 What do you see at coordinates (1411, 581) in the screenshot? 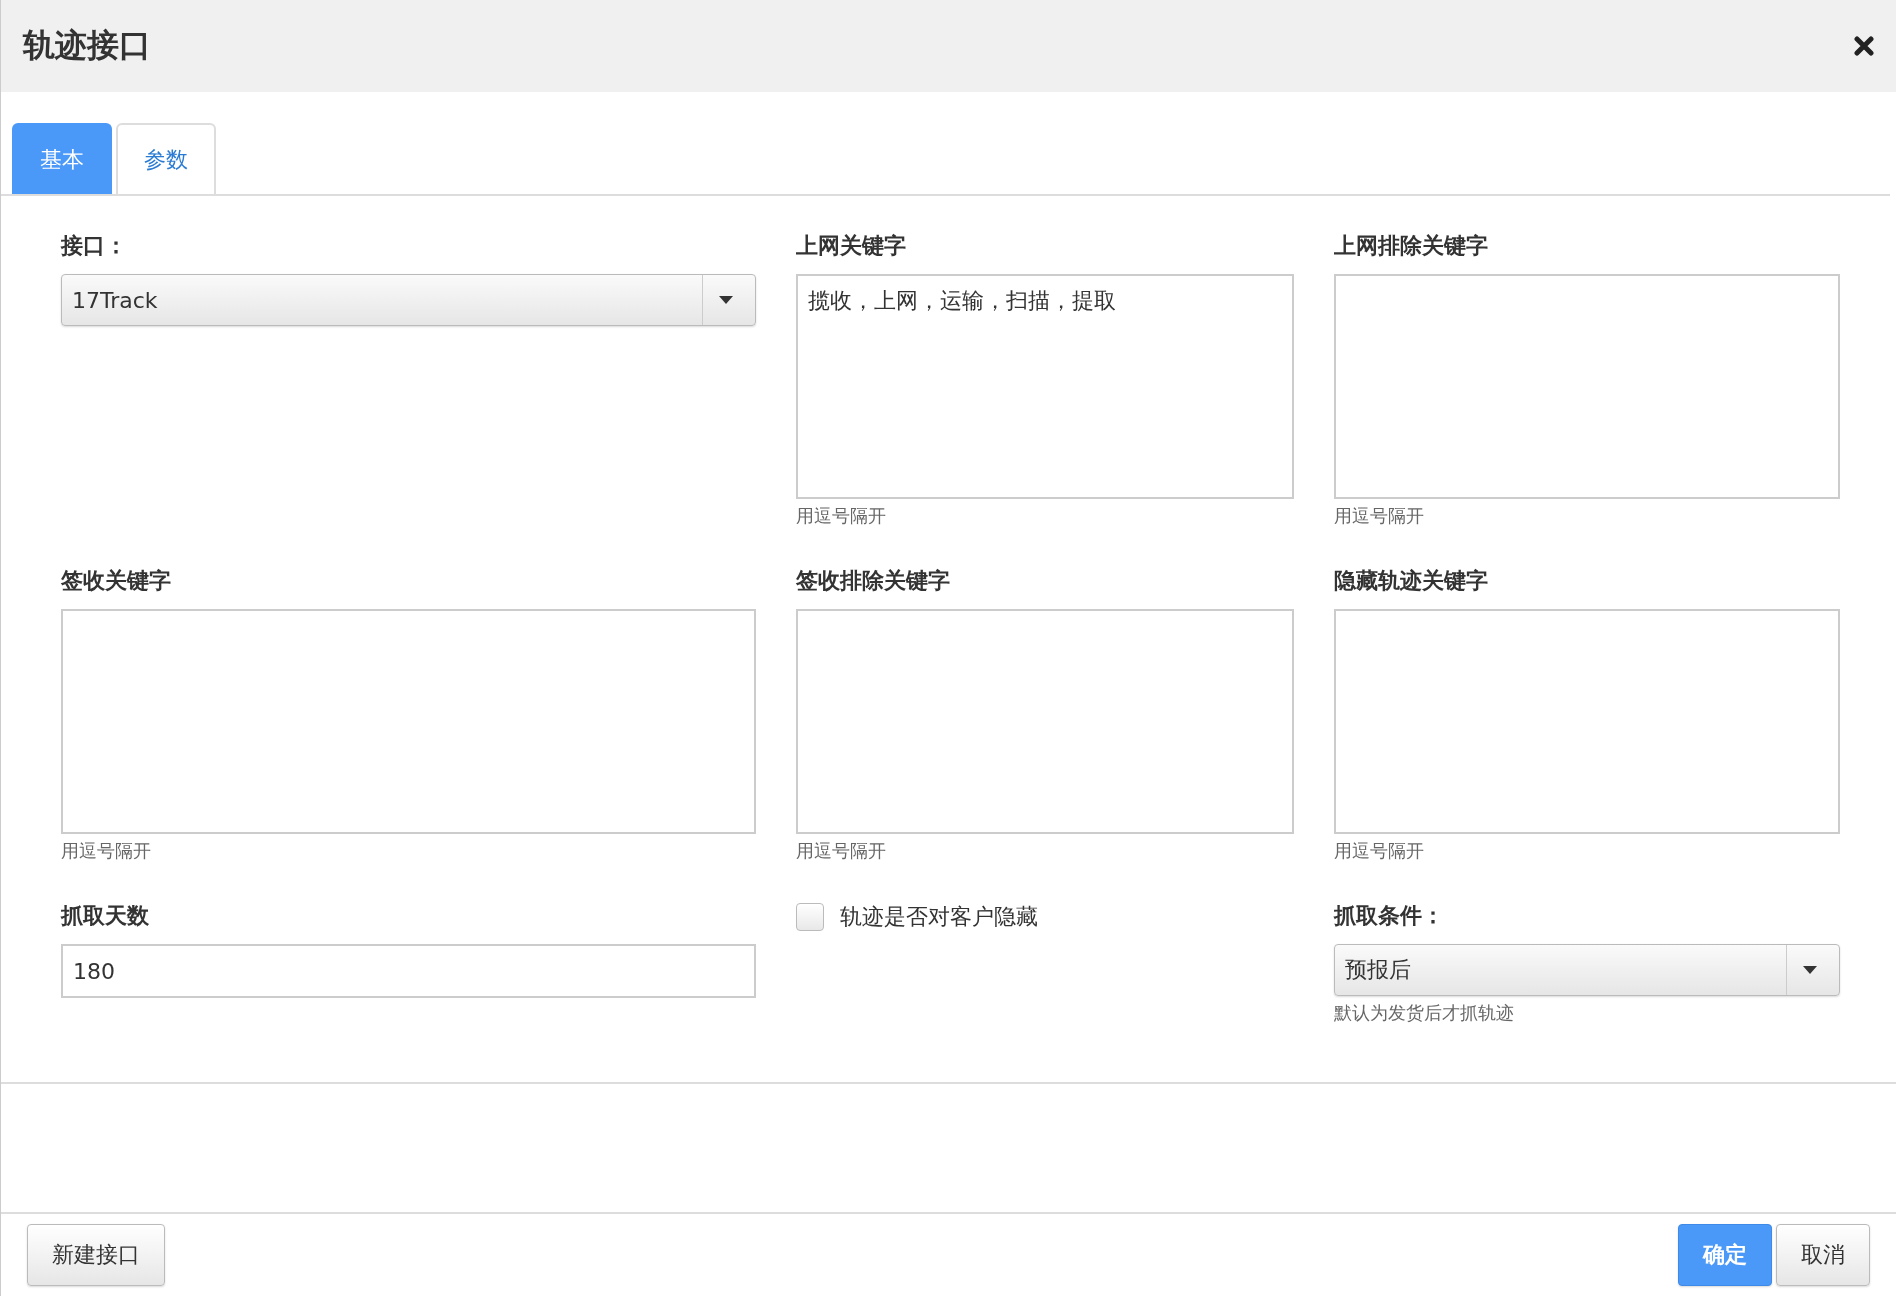
I see `field-label: 隐藏轨迹关键字` at bounding box center [1411, 581].